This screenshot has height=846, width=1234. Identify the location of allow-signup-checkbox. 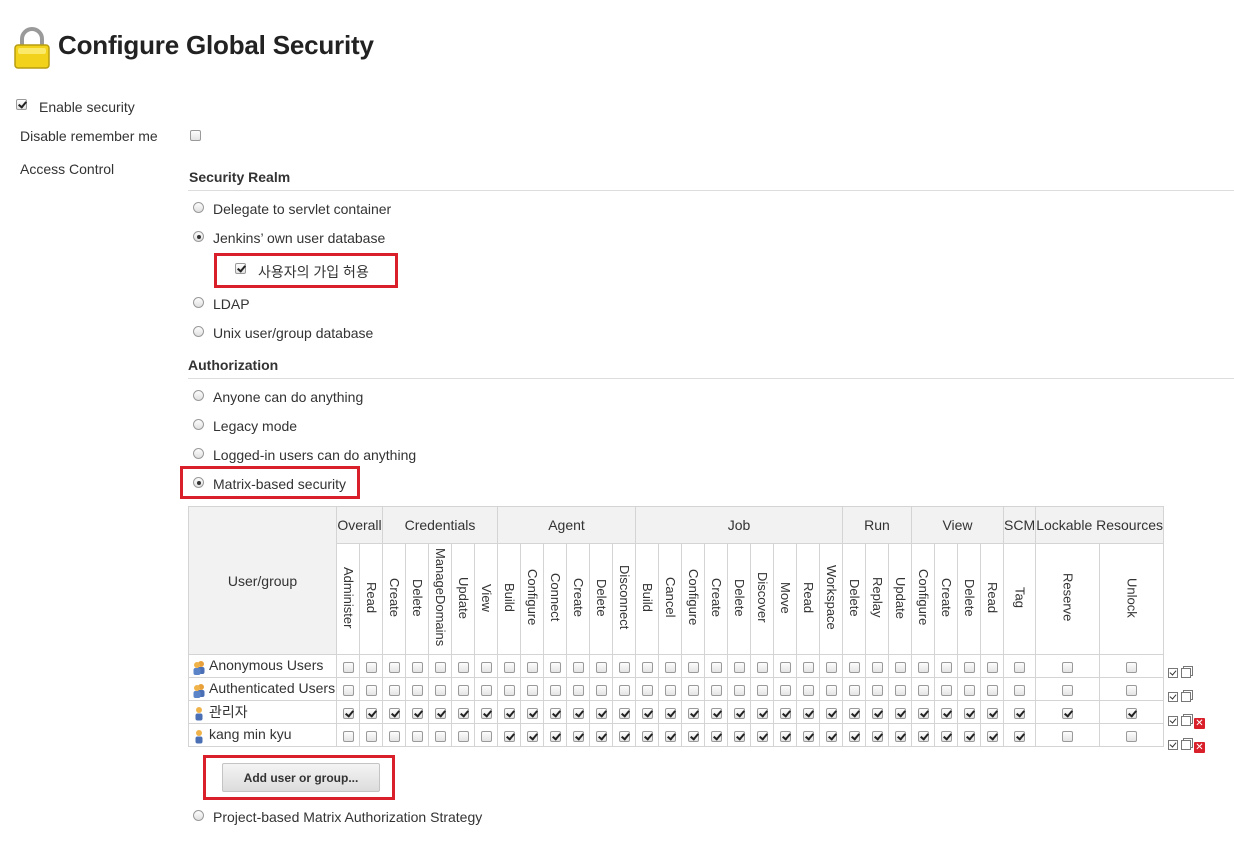
(240, 268).